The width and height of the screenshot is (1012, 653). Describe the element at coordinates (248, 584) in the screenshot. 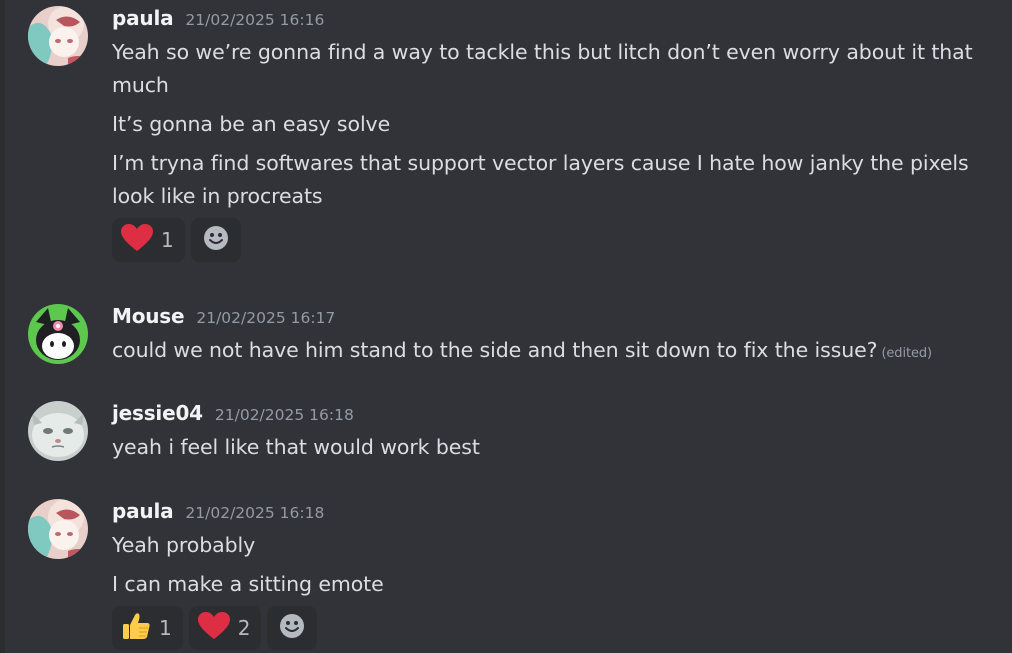

I see `message-text: I can make a sitting emote` at that location.